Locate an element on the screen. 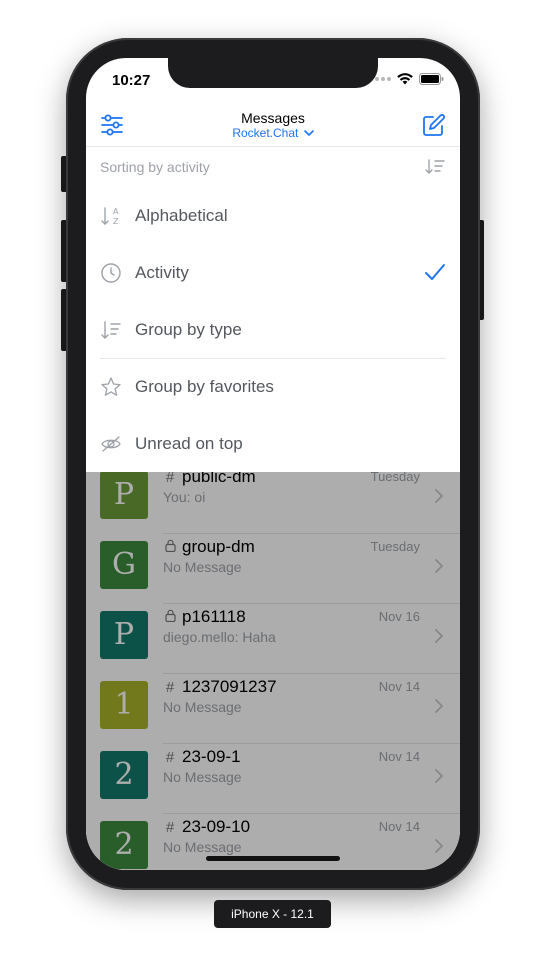 The width and height of the screenshot is (545, 964). sort-option-group-by-type: Group by type is located at coordinates (273, 329).